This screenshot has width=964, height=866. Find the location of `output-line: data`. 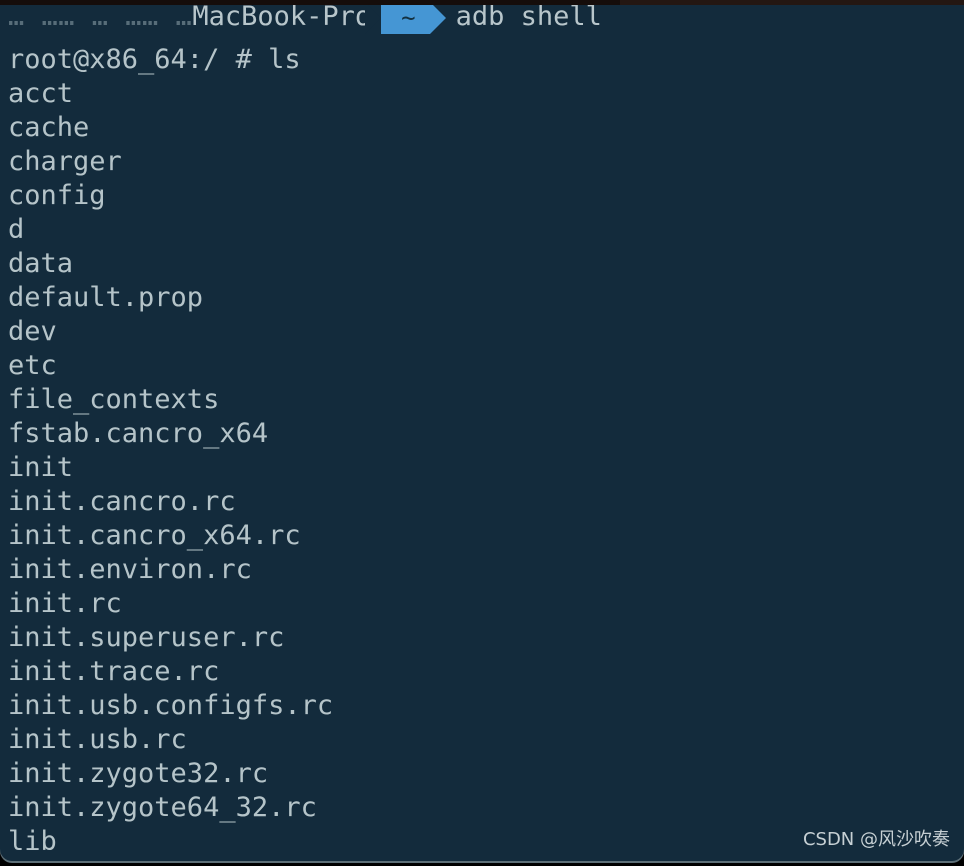

output-line: data is located at coordinates (41, 263).